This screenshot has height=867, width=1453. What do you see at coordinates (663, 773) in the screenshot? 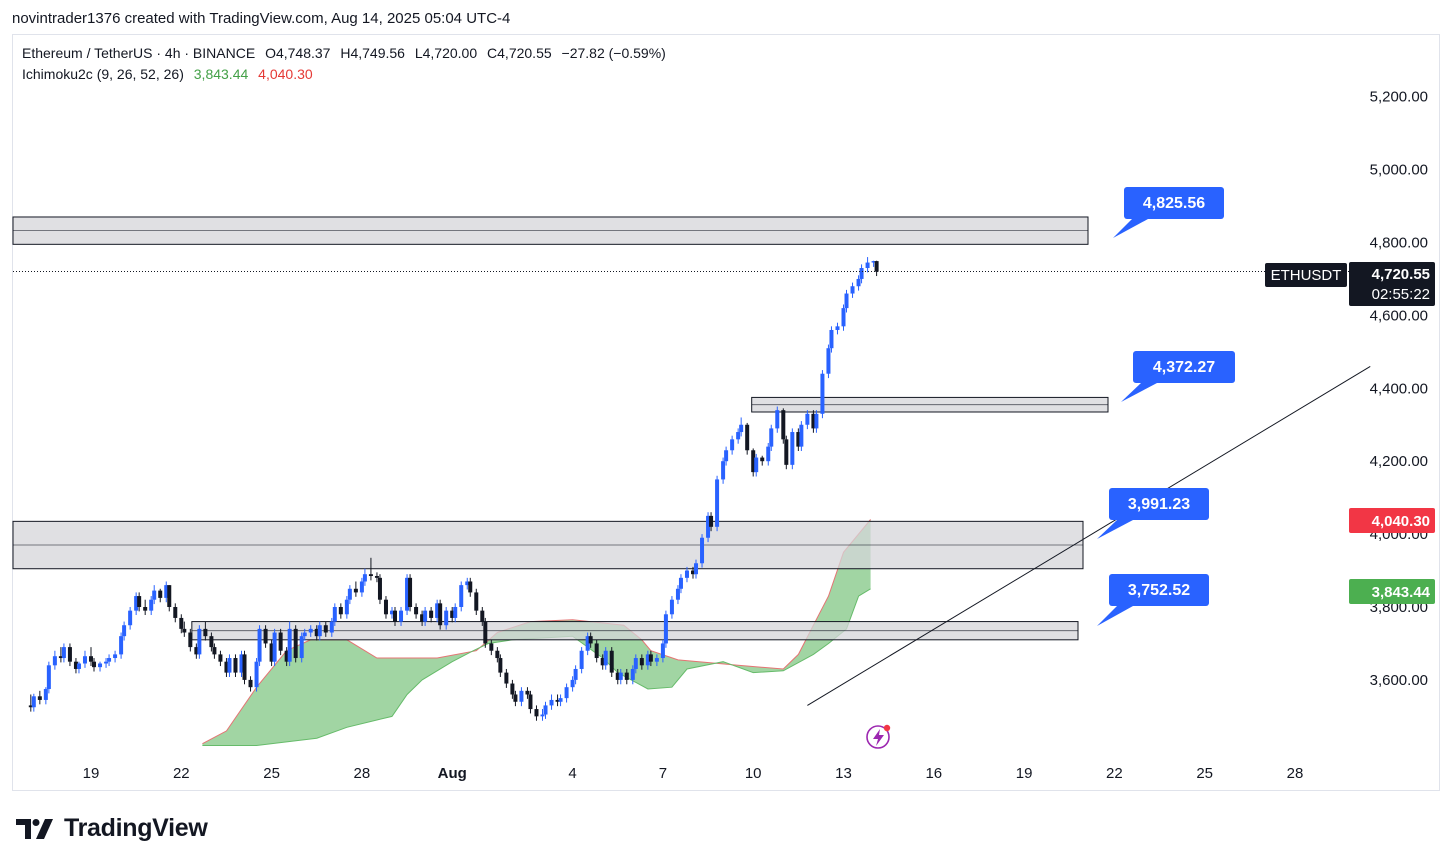
I see `x-tick-label: 7` at bounding box center [663, 773].